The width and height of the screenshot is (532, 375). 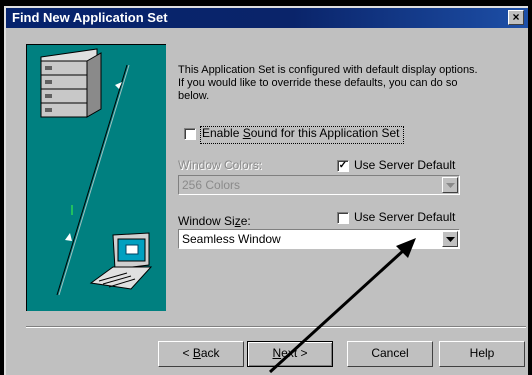 I want to click on size-use-server-default-checkbox, so click(x=343, y=218).